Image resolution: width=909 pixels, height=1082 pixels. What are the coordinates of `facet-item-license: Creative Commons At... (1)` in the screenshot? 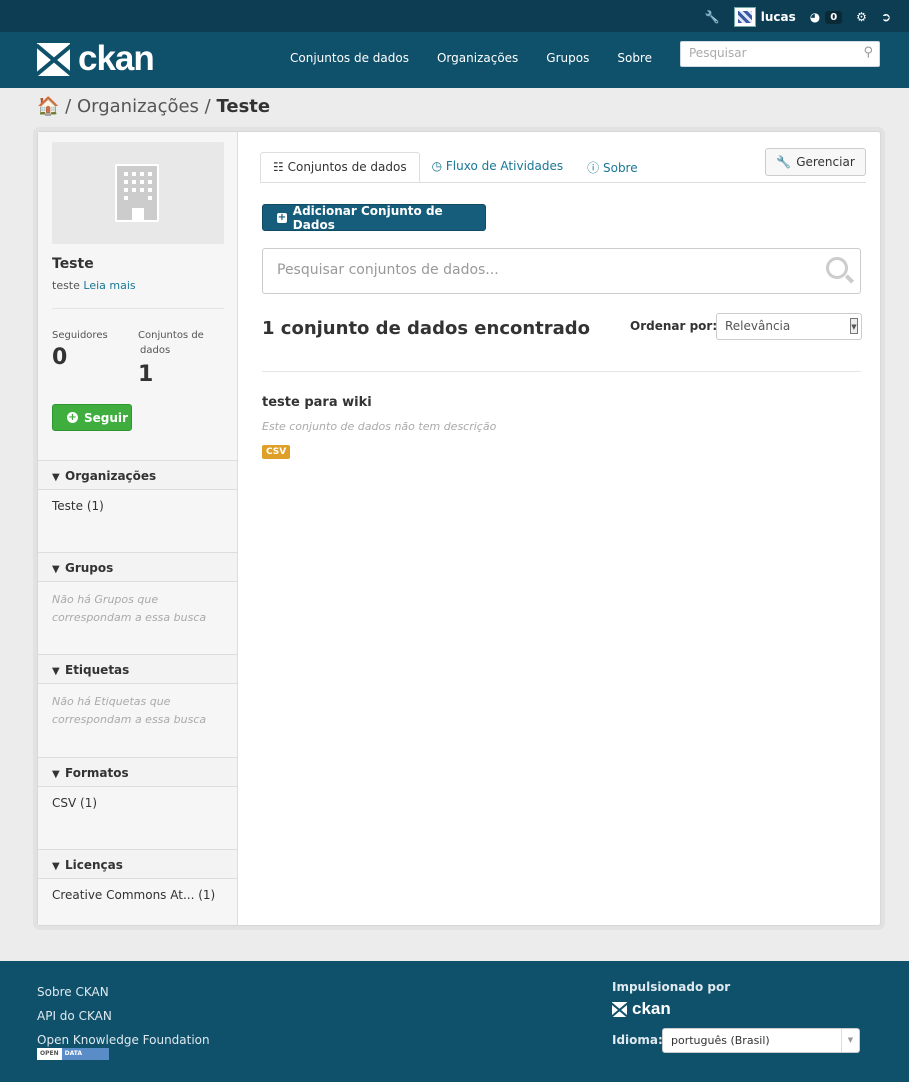 It's located at (133, 895).